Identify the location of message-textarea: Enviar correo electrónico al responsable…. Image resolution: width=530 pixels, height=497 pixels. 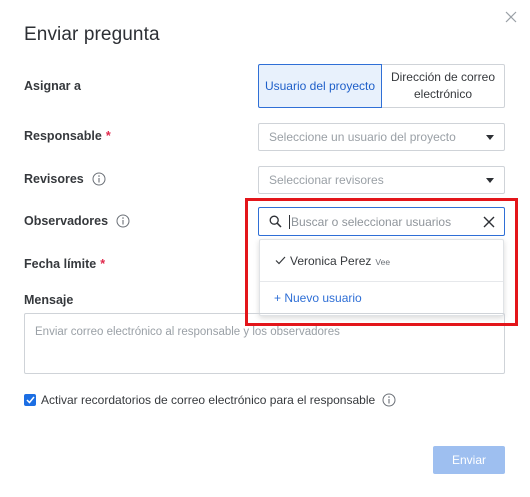
(264, 343).